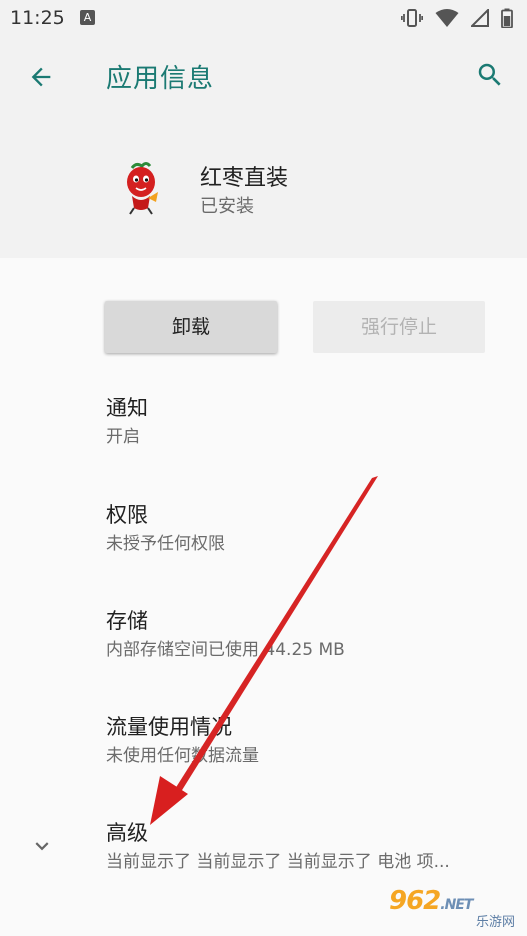 The width and height of the screenshot is (527, 936). Describe the element at coordinates (142, 188) in the screenshot. I see `red-date-mascot-icon` at that location.